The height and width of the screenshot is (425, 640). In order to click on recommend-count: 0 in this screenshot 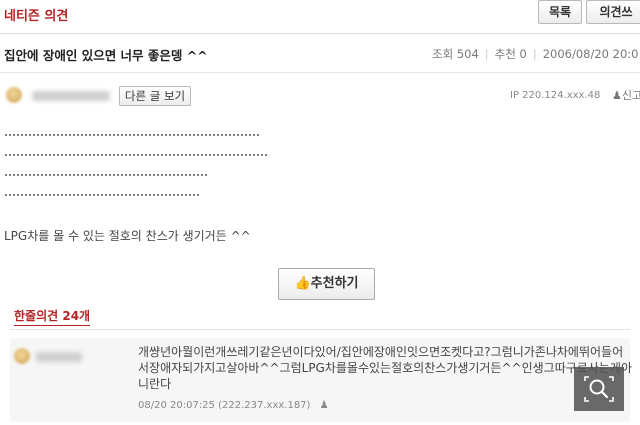, I will do `click(523, 54)`.